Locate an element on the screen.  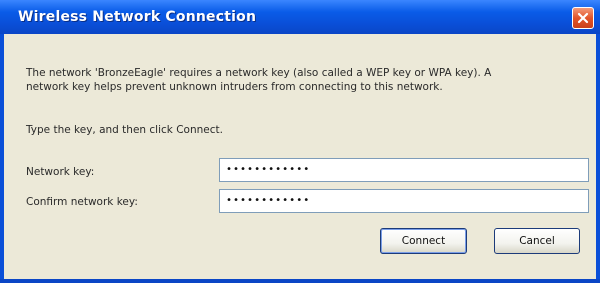
instruction-text: Type the key, and then click Connect. is located at coordinates (124, 130).